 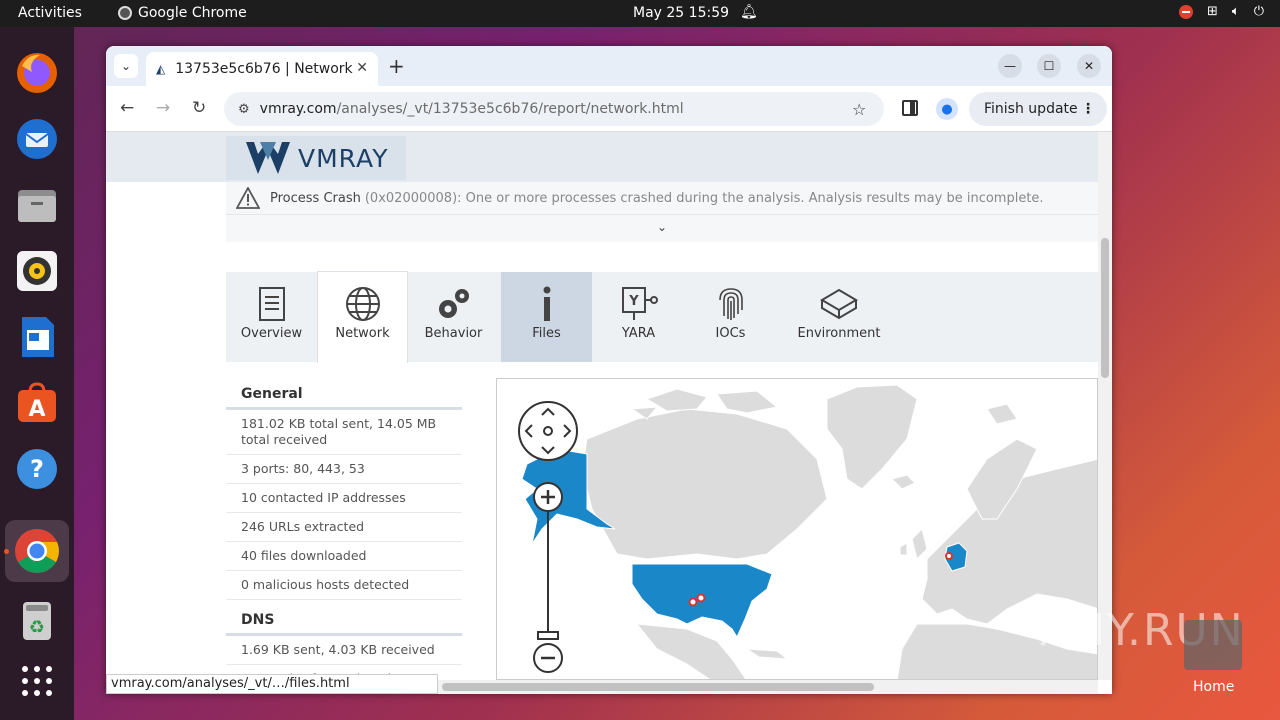 I want to click on thunderbird-icon, so click(x=37, y=139).